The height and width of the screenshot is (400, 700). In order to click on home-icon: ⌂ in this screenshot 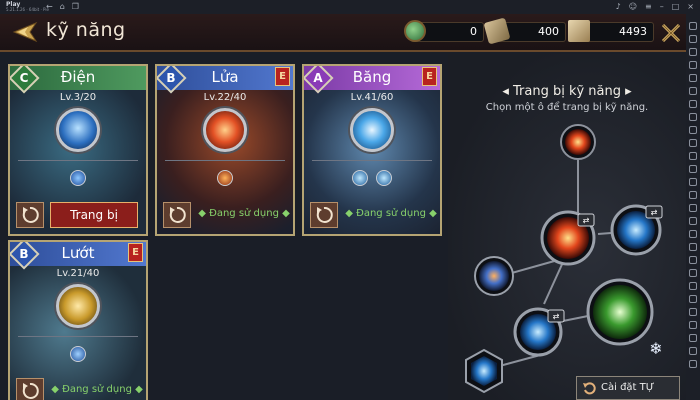, I will do `click(62, 6)`.